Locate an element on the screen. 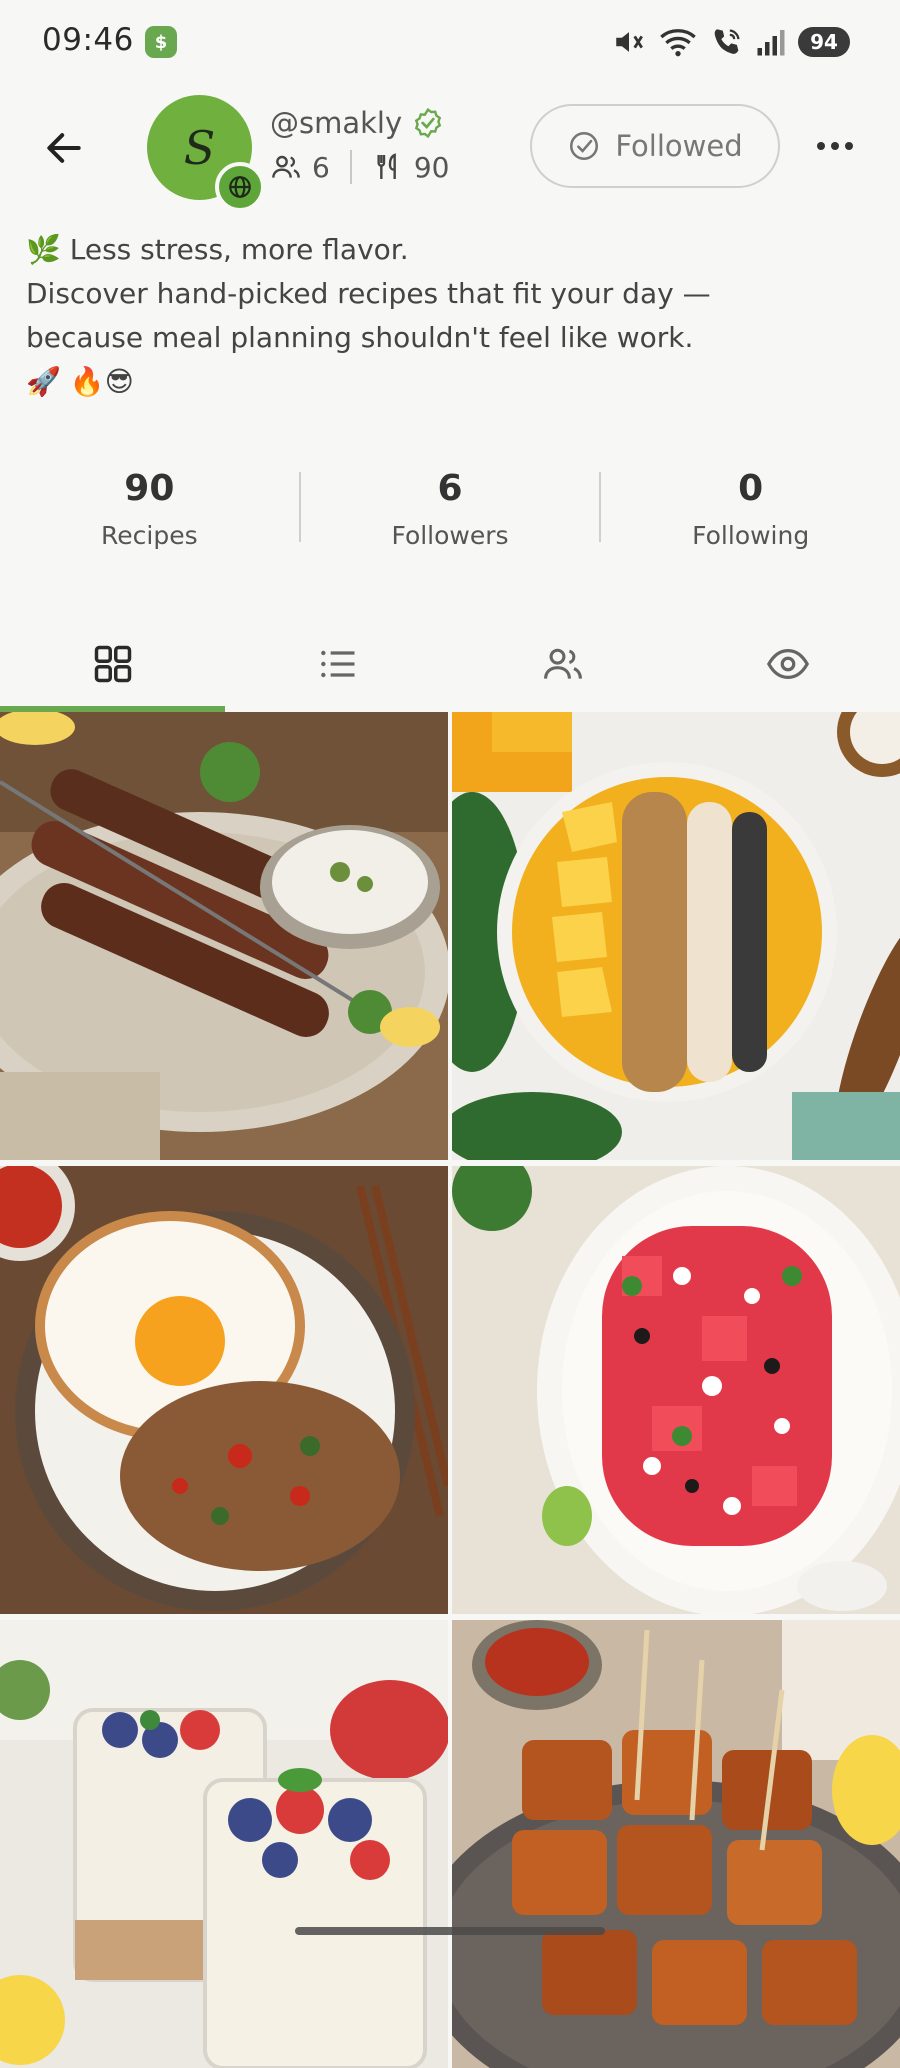  tab-people is located at coordinates (562, 664).